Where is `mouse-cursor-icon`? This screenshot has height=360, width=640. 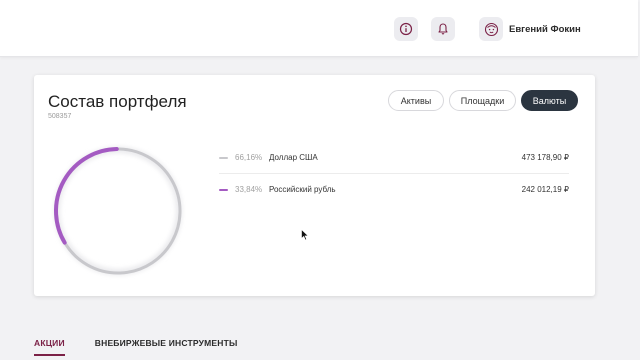
mouse-cursor-icon is located at coordinates (305, 235).